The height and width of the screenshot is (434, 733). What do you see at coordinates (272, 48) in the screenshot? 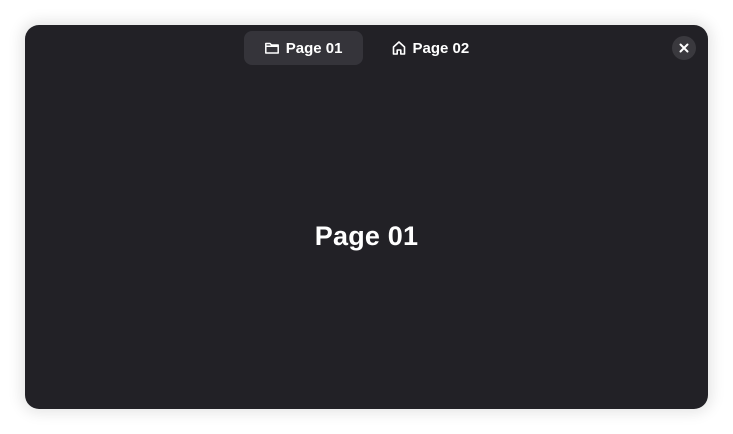
I see `folder-icon` at bounding box center [272, 48].